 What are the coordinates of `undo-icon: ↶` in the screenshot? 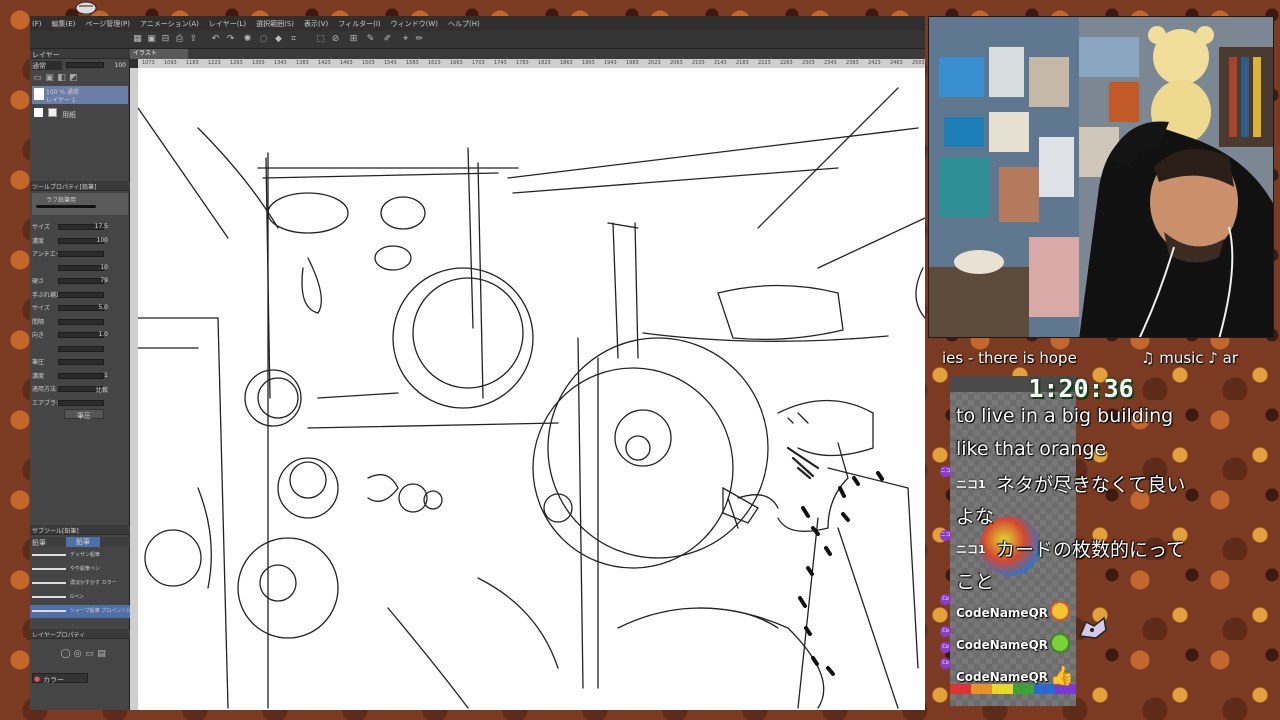 It's located at (215, 39).